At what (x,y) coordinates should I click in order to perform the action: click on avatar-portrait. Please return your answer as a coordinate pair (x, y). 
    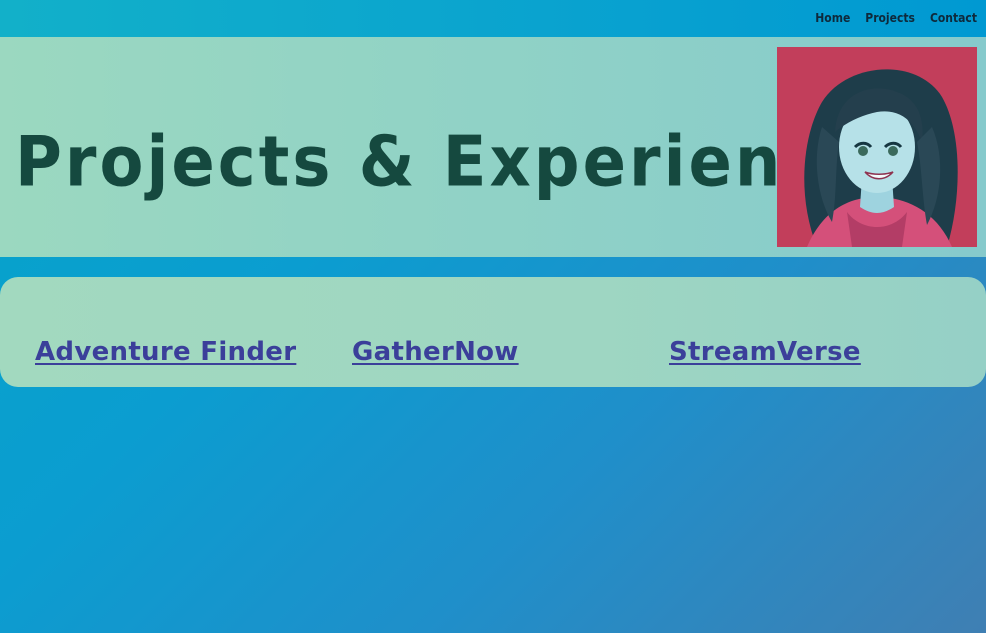
    Looking at the image, I should click on (877, 147).